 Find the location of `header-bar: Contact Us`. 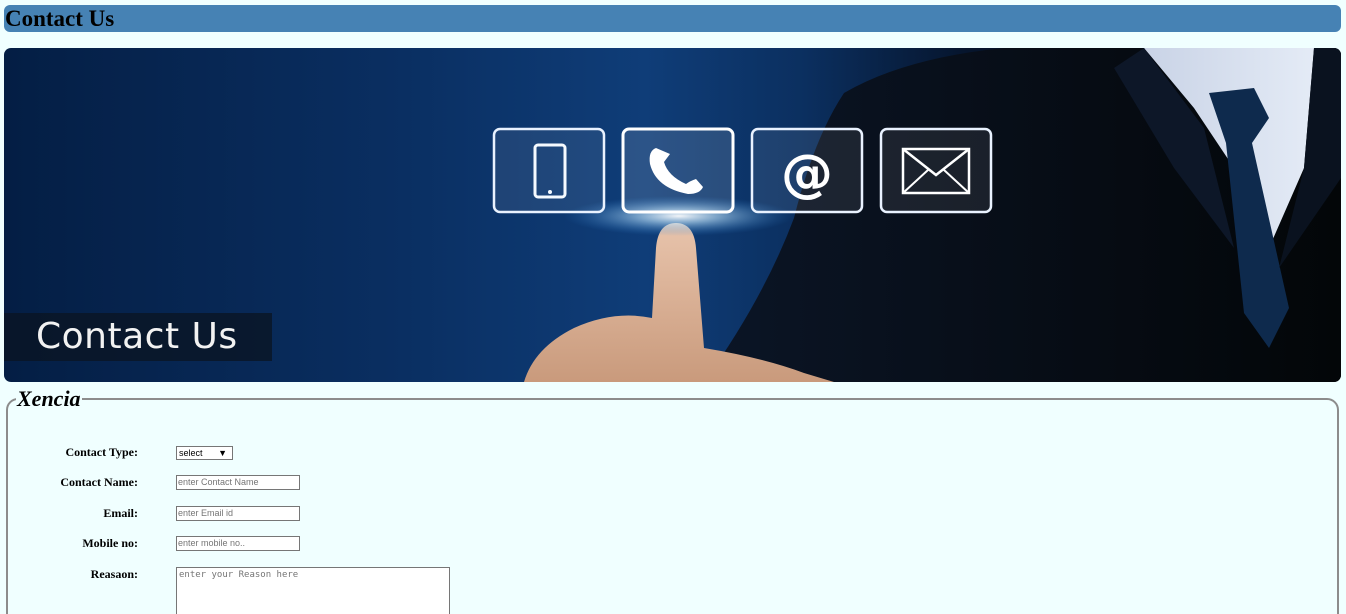

header-bar: Contact Us is located at coordinates (672, 18).